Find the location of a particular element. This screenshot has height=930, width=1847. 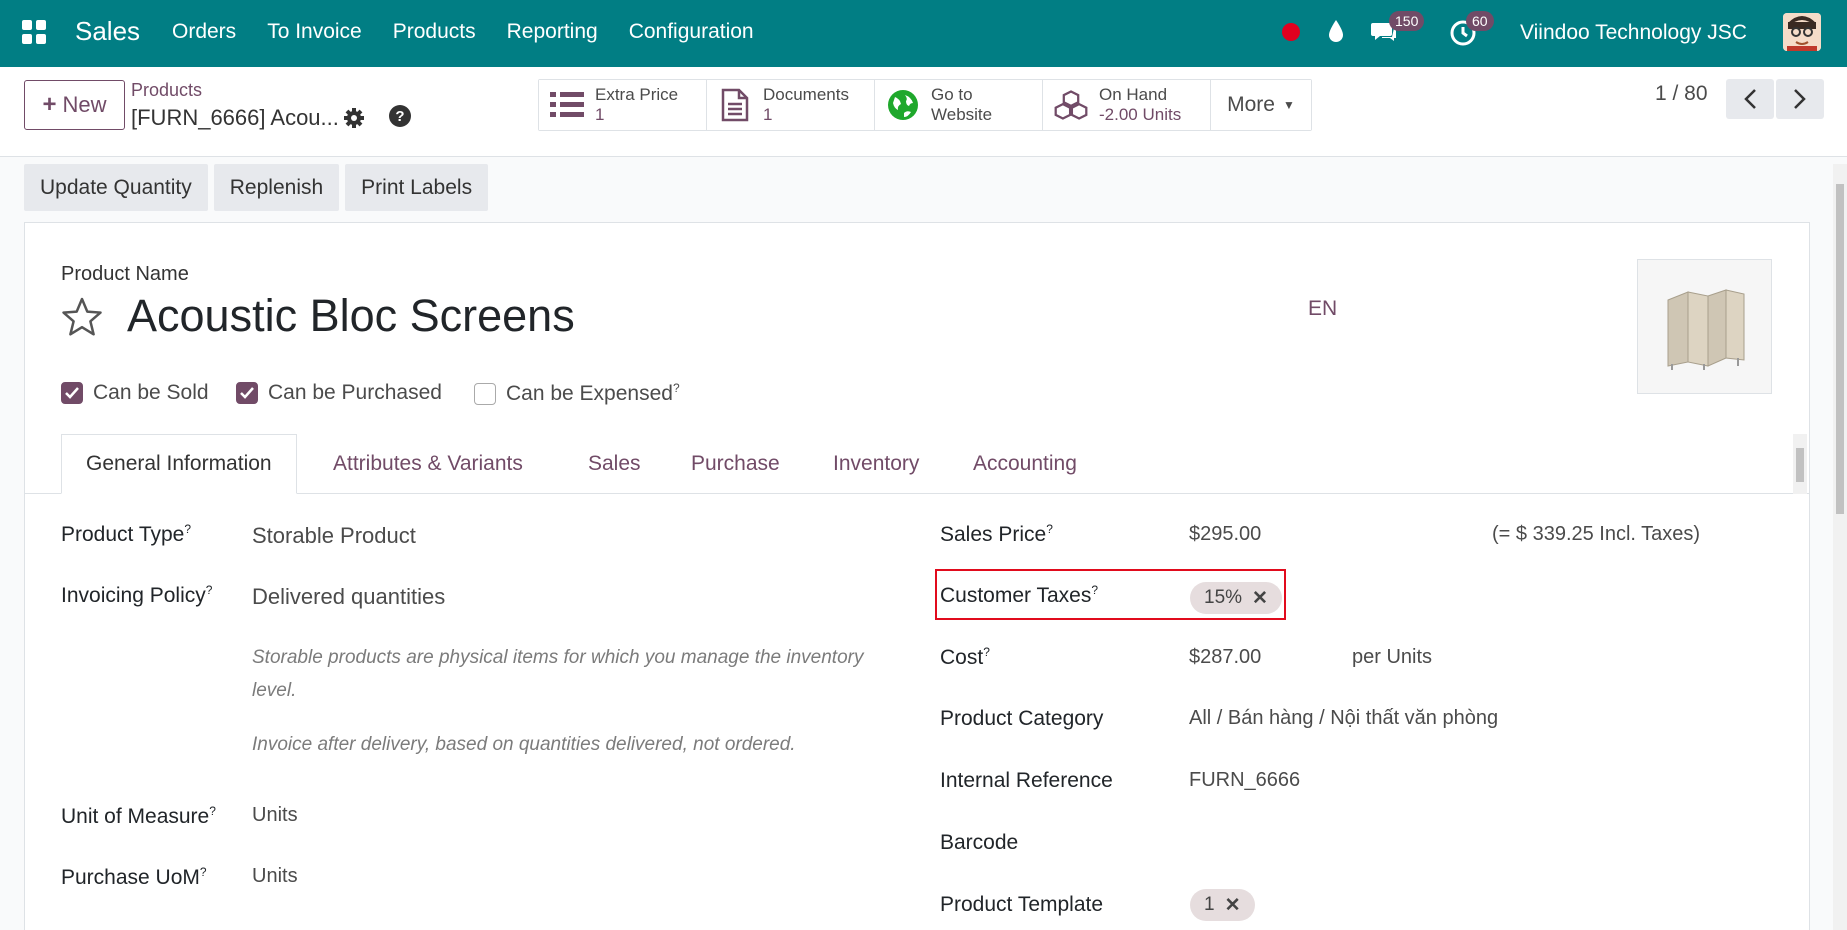

internal-reference-field: FURN_6666 is located at coordinates (1244, 780).